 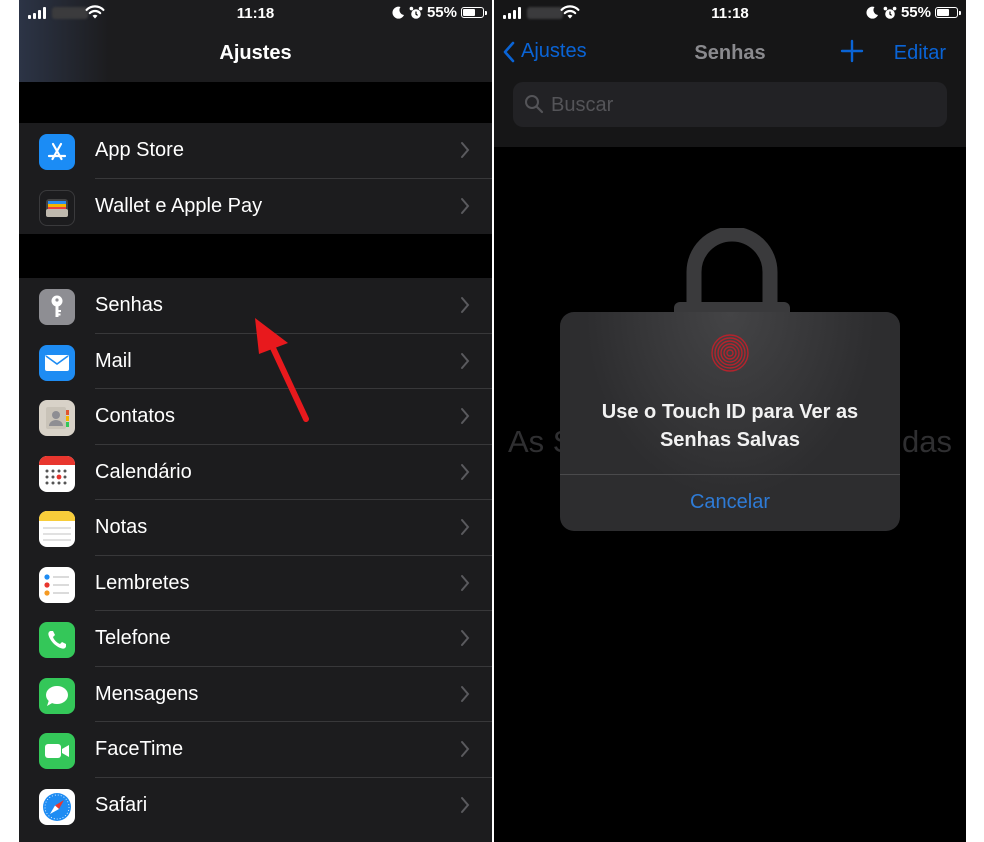 I want to click on wallet-icon, so click(x=57, y=207).